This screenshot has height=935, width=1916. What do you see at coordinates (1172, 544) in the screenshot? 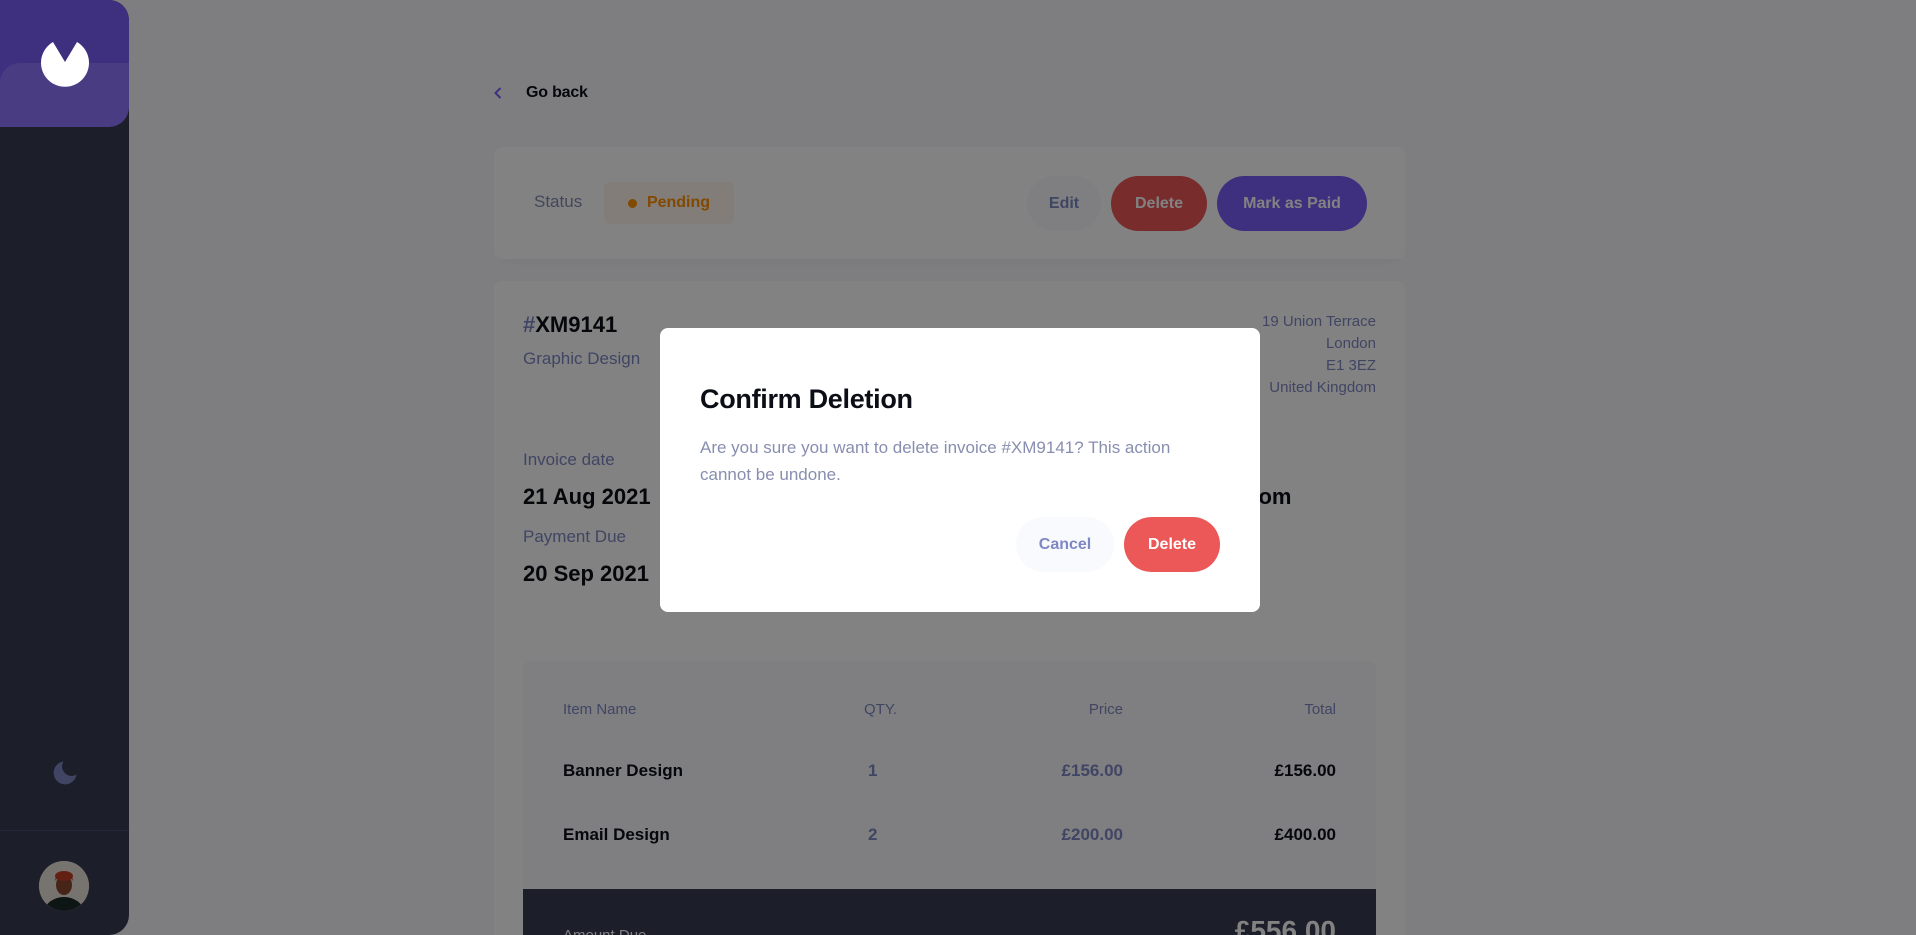
I see `confirm-delete-button: Delete` at bounding box center [1172, 544].